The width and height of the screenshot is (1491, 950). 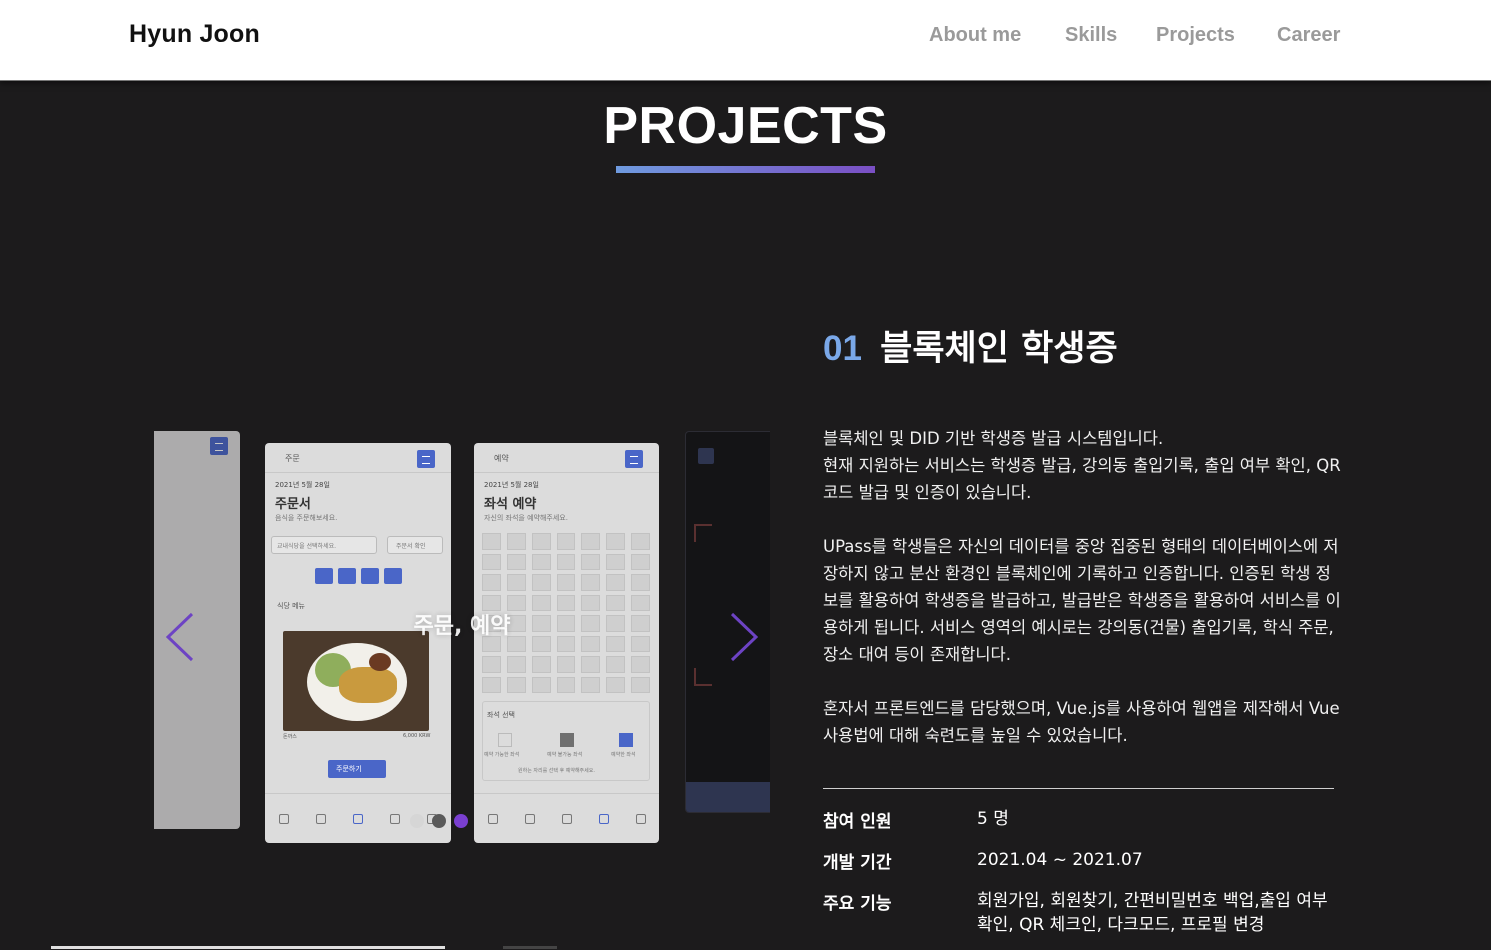 What do you see at coordinates (857, 863) in the screenshot?
I see `info-label: 개발 기간` at bounding box center [857, 863].